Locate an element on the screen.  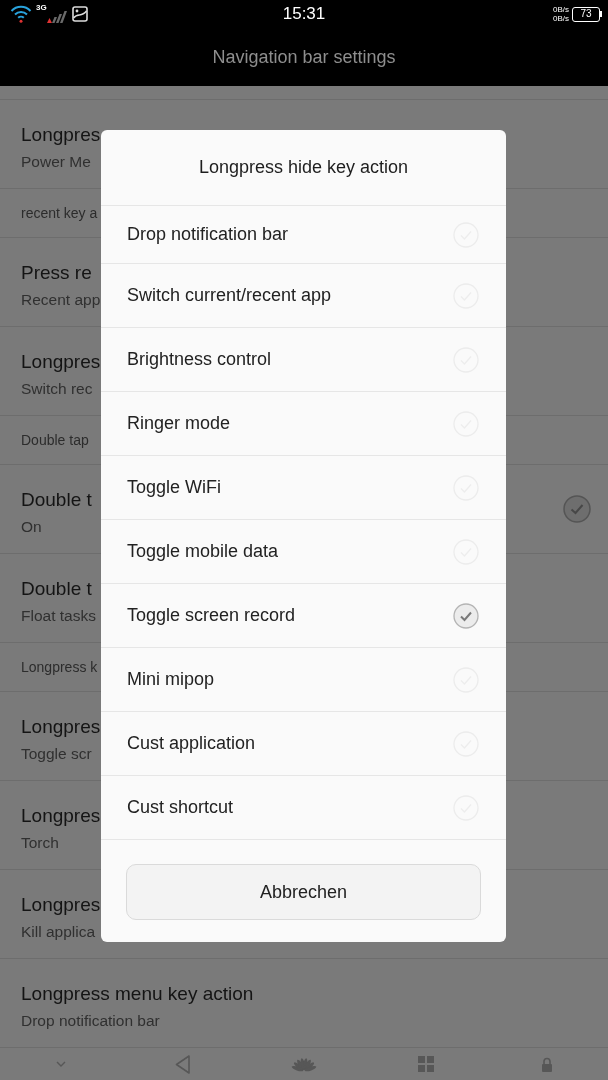
battery-indicator: 73 is located at coordinates (587, 14).